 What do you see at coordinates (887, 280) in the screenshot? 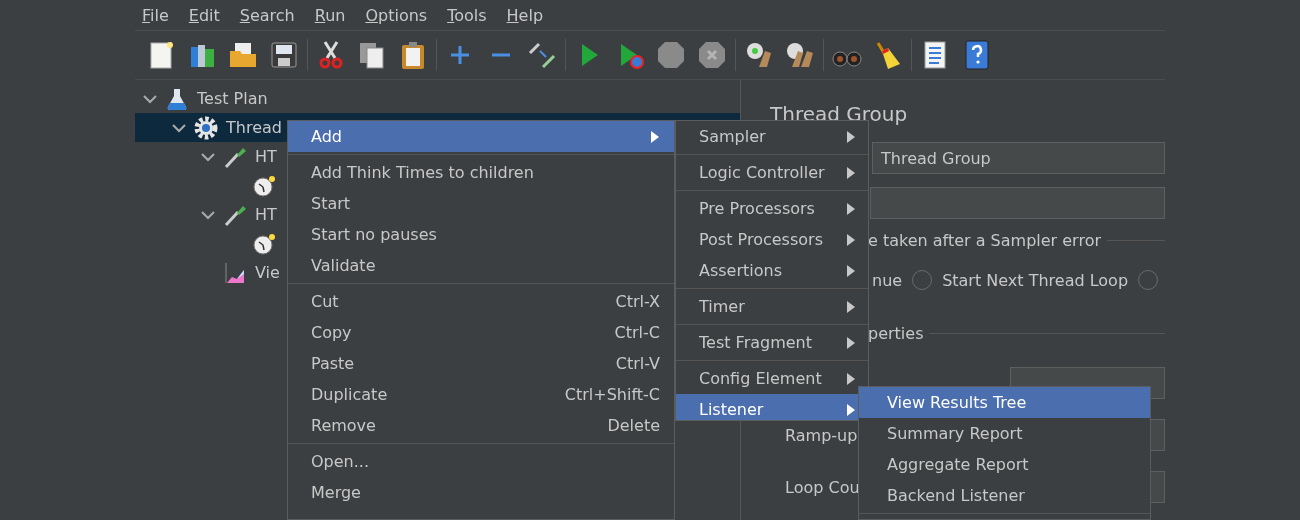
I see `radio-label: nue` at bounding box center [887, 280].